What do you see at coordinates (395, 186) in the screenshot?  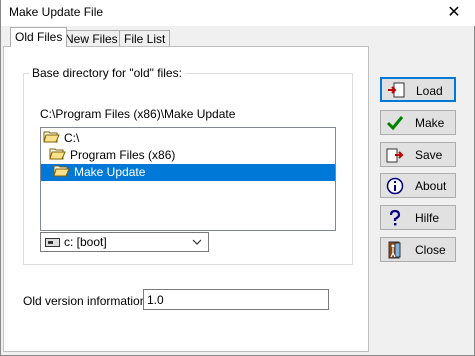 I see `info-icon` at bounding box center [395, 186].